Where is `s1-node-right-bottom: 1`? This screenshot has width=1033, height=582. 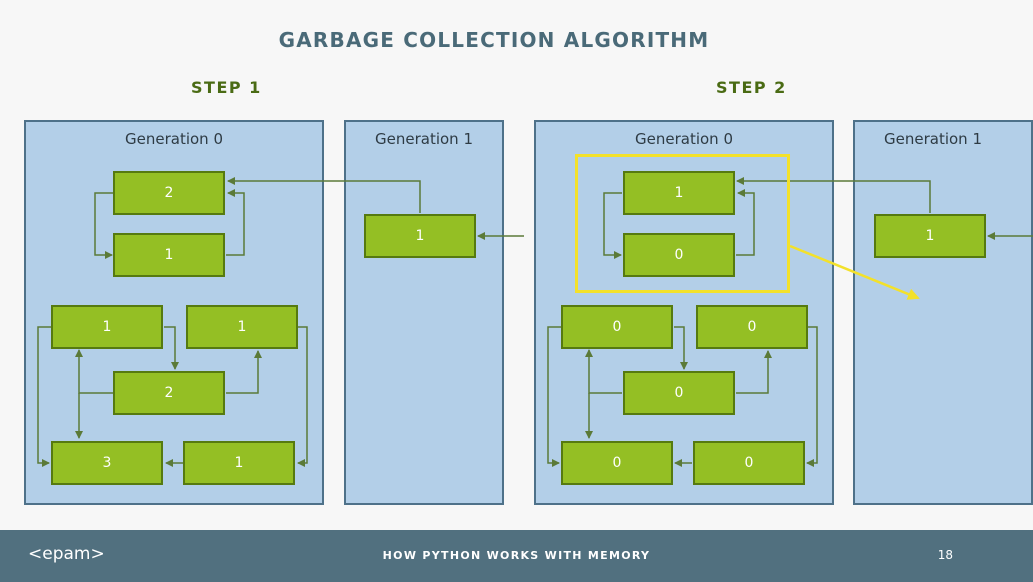
s1-node-right-bottom: 1 is located at coordinates (239, 463).